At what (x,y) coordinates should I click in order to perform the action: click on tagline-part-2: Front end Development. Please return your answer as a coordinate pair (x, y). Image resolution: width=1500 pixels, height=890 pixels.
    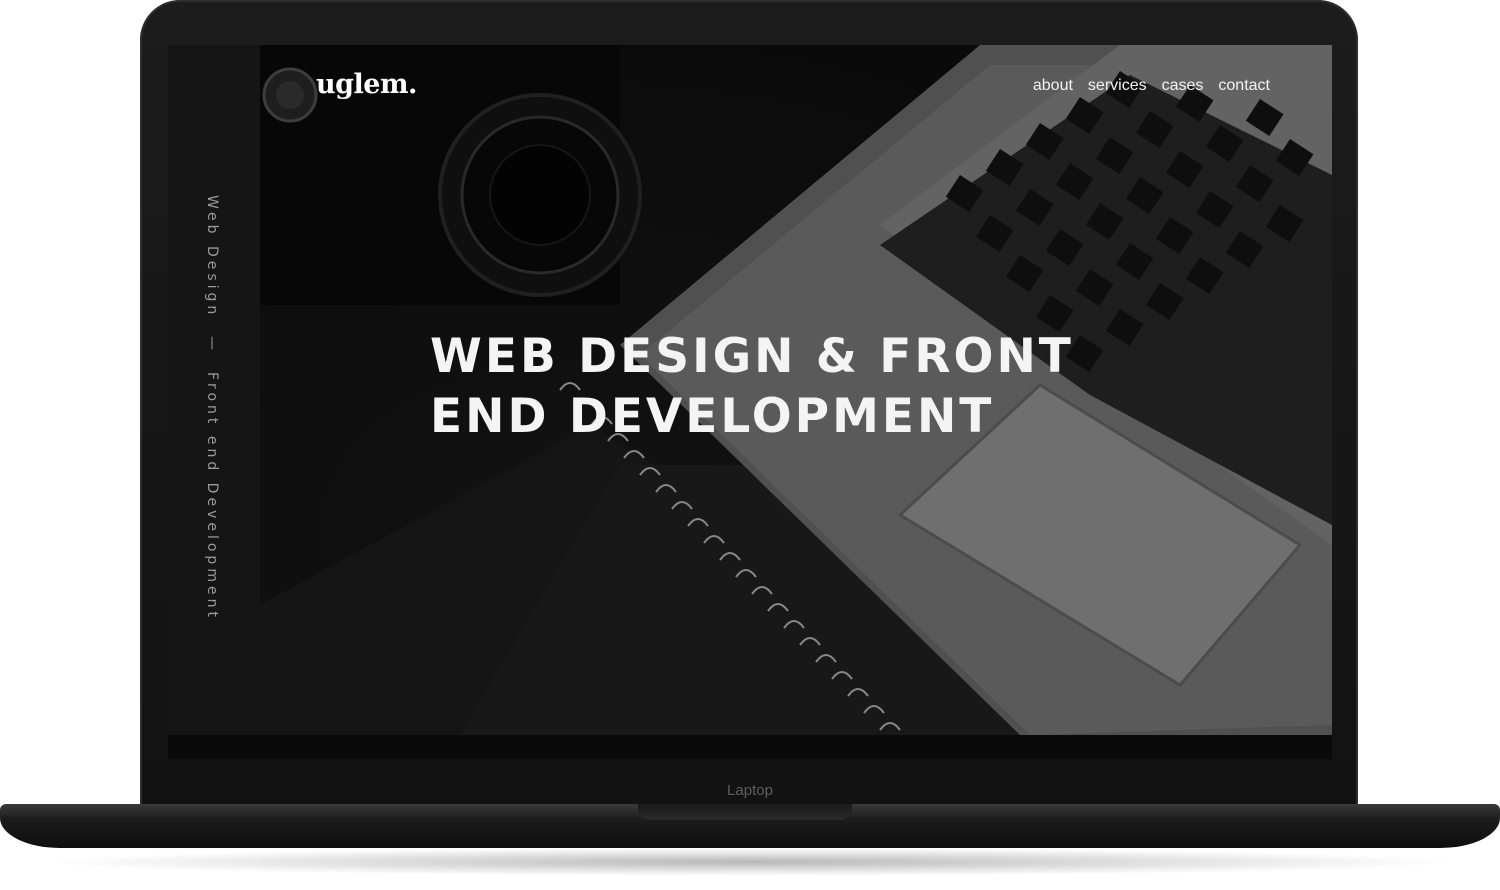
    Looking at the image, I should click on (212, 497).